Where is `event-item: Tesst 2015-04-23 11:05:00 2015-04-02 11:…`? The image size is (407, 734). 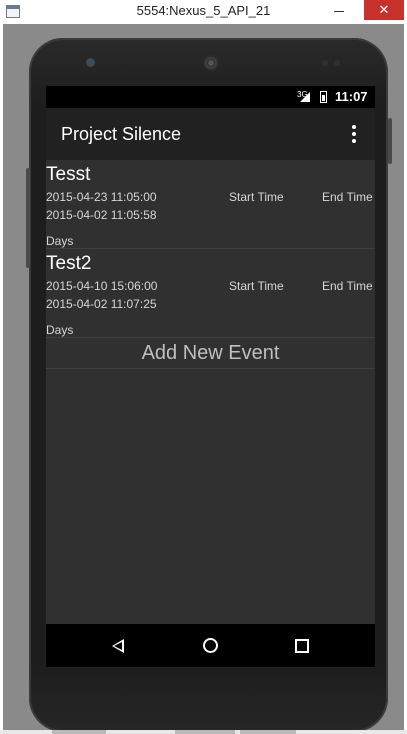 event-item: Tesst 2015-04-23 11:05:00 2015-04-02 11:… is located at coordinates (210, 204).